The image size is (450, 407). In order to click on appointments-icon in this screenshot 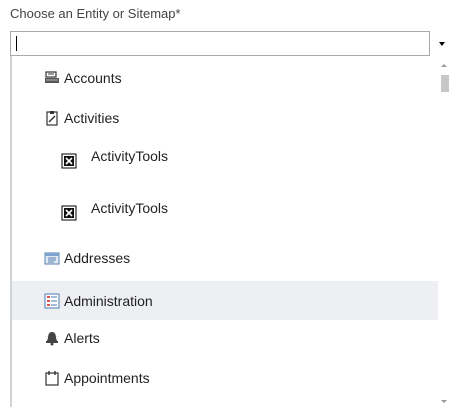, I will do `click(52, 378)`.